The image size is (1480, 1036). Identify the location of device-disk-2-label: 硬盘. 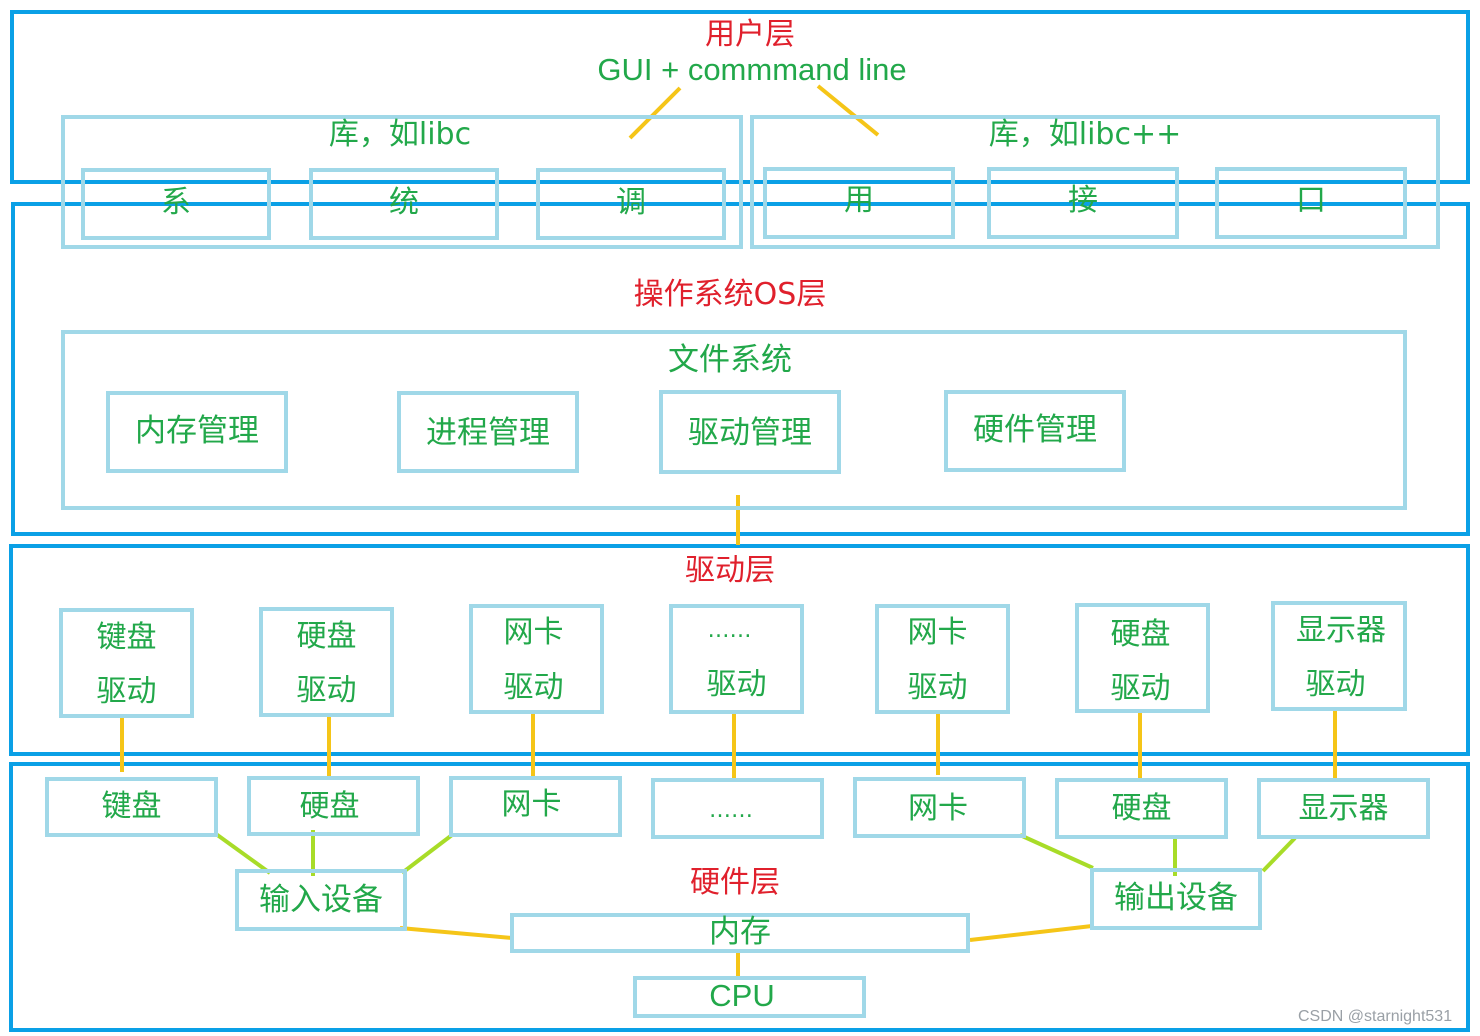
(1141, 808).